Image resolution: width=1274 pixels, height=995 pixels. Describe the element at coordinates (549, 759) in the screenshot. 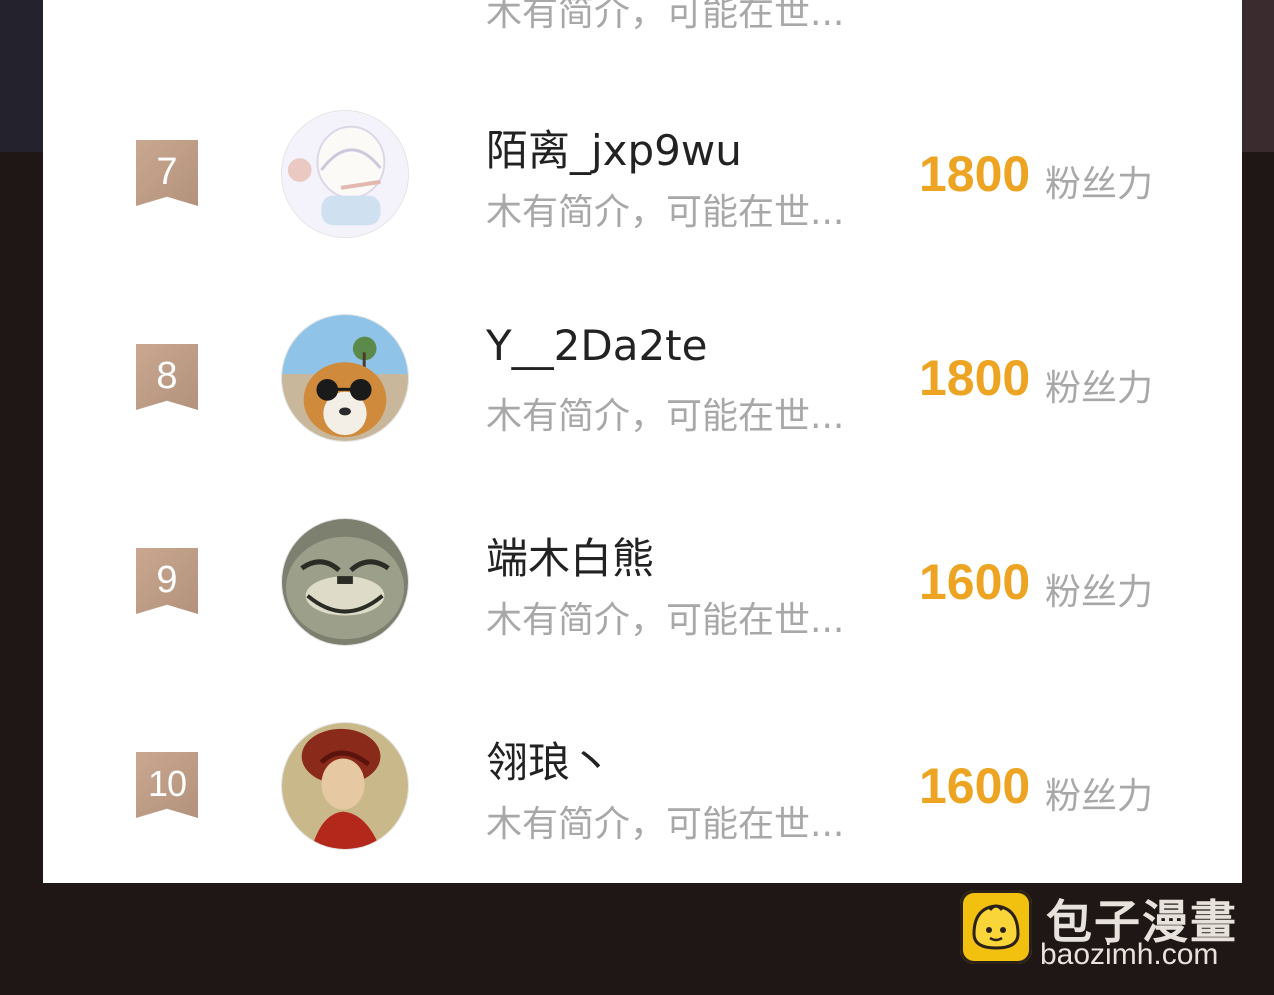

I see `user-name: 翎琅丶` at that location.